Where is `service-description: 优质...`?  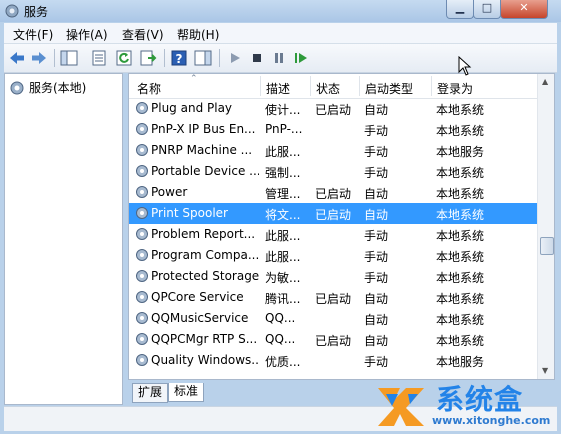
service-description: 优质... is located at coordinates (283, 362).